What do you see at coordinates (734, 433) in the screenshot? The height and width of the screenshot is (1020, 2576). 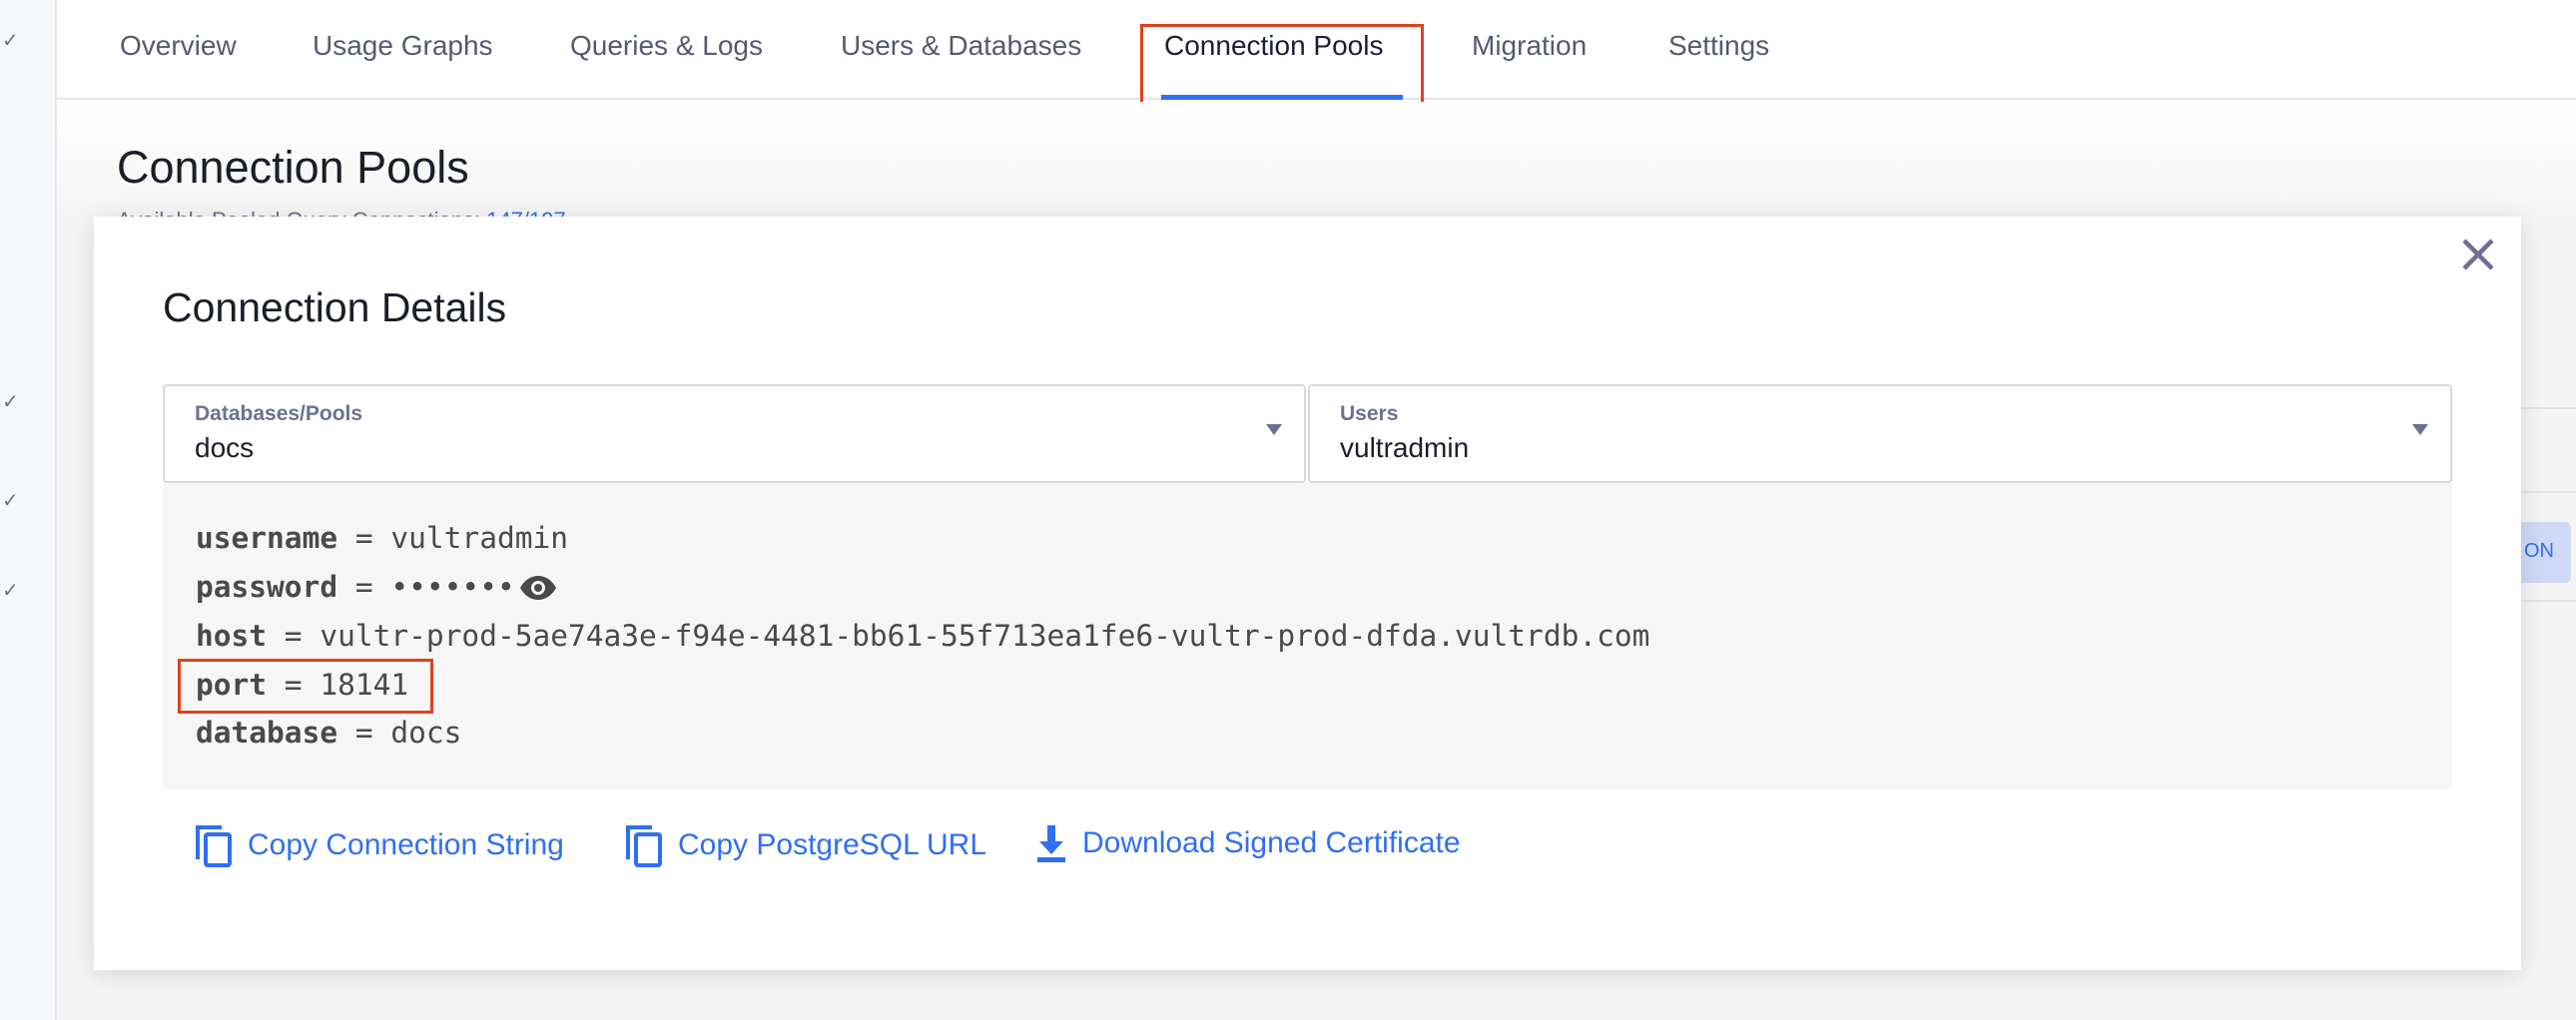 I see `databases-pools-select: Databases/Pools docs` at bounding box center [734, 433].